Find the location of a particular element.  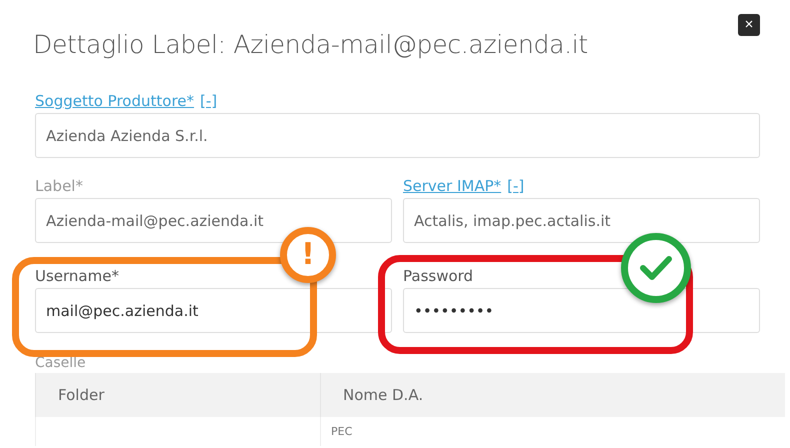

label-field: Azienda-mail@pec.azienda.it is located at coordinates (213, 220).